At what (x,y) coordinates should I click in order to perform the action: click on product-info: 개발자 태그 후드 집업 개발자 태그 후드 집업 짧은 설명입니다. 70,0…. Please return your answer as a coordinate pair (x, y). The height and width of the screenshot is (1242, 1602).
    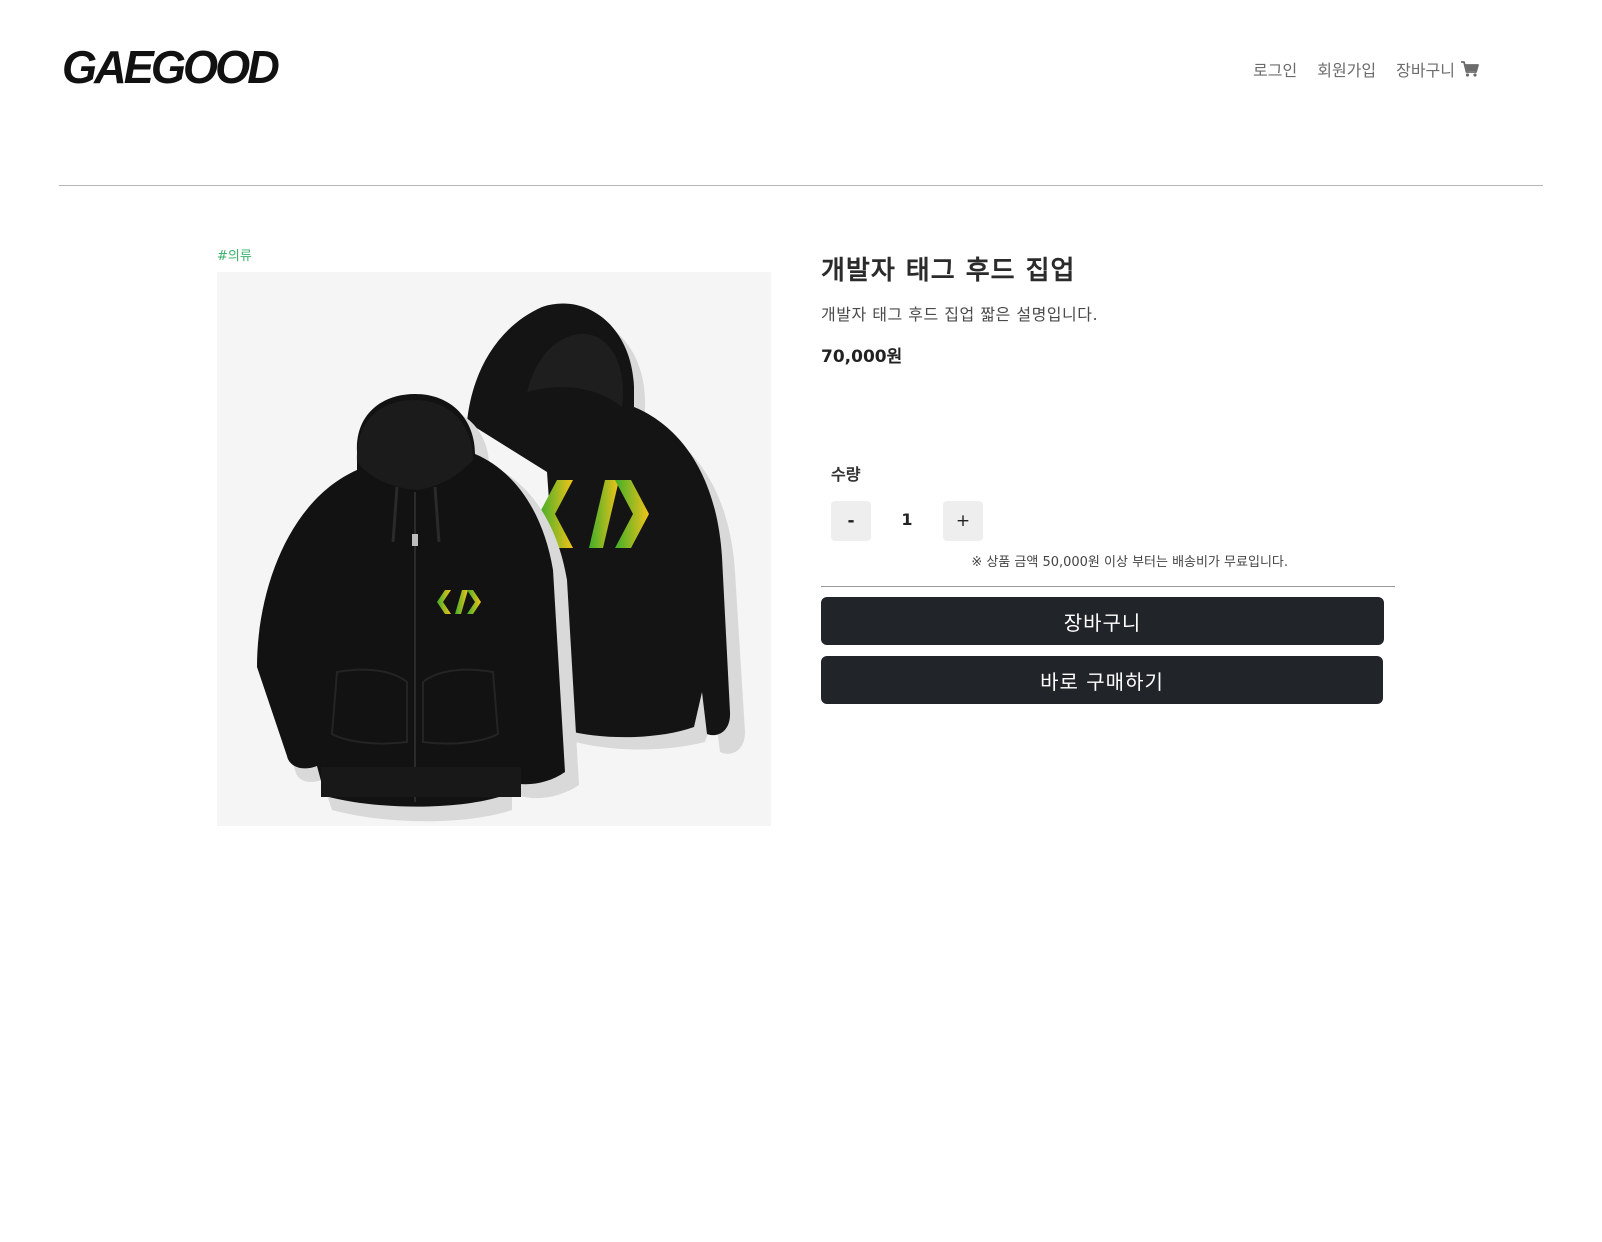
    Looking at the image, I should click on (1108, 308).